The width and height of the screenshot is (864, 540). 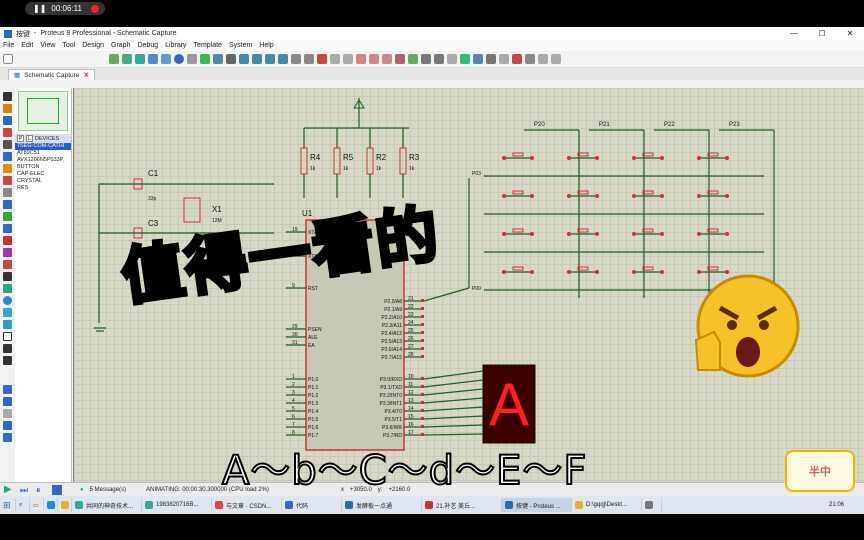 What do you see at coordinates (504, 59) in the screenshot?
I see `new-sheet-icon` at bounding box center [504, 59].